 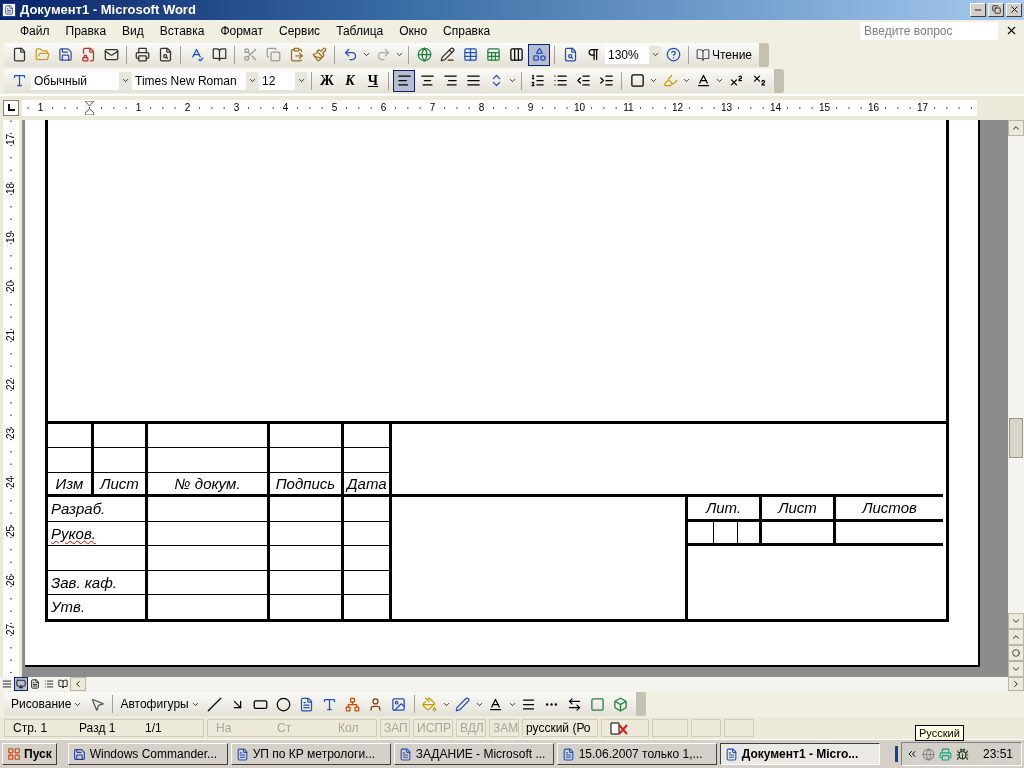 I want to click on table-header-cell-text: Листов, so click(x=889, y=507).